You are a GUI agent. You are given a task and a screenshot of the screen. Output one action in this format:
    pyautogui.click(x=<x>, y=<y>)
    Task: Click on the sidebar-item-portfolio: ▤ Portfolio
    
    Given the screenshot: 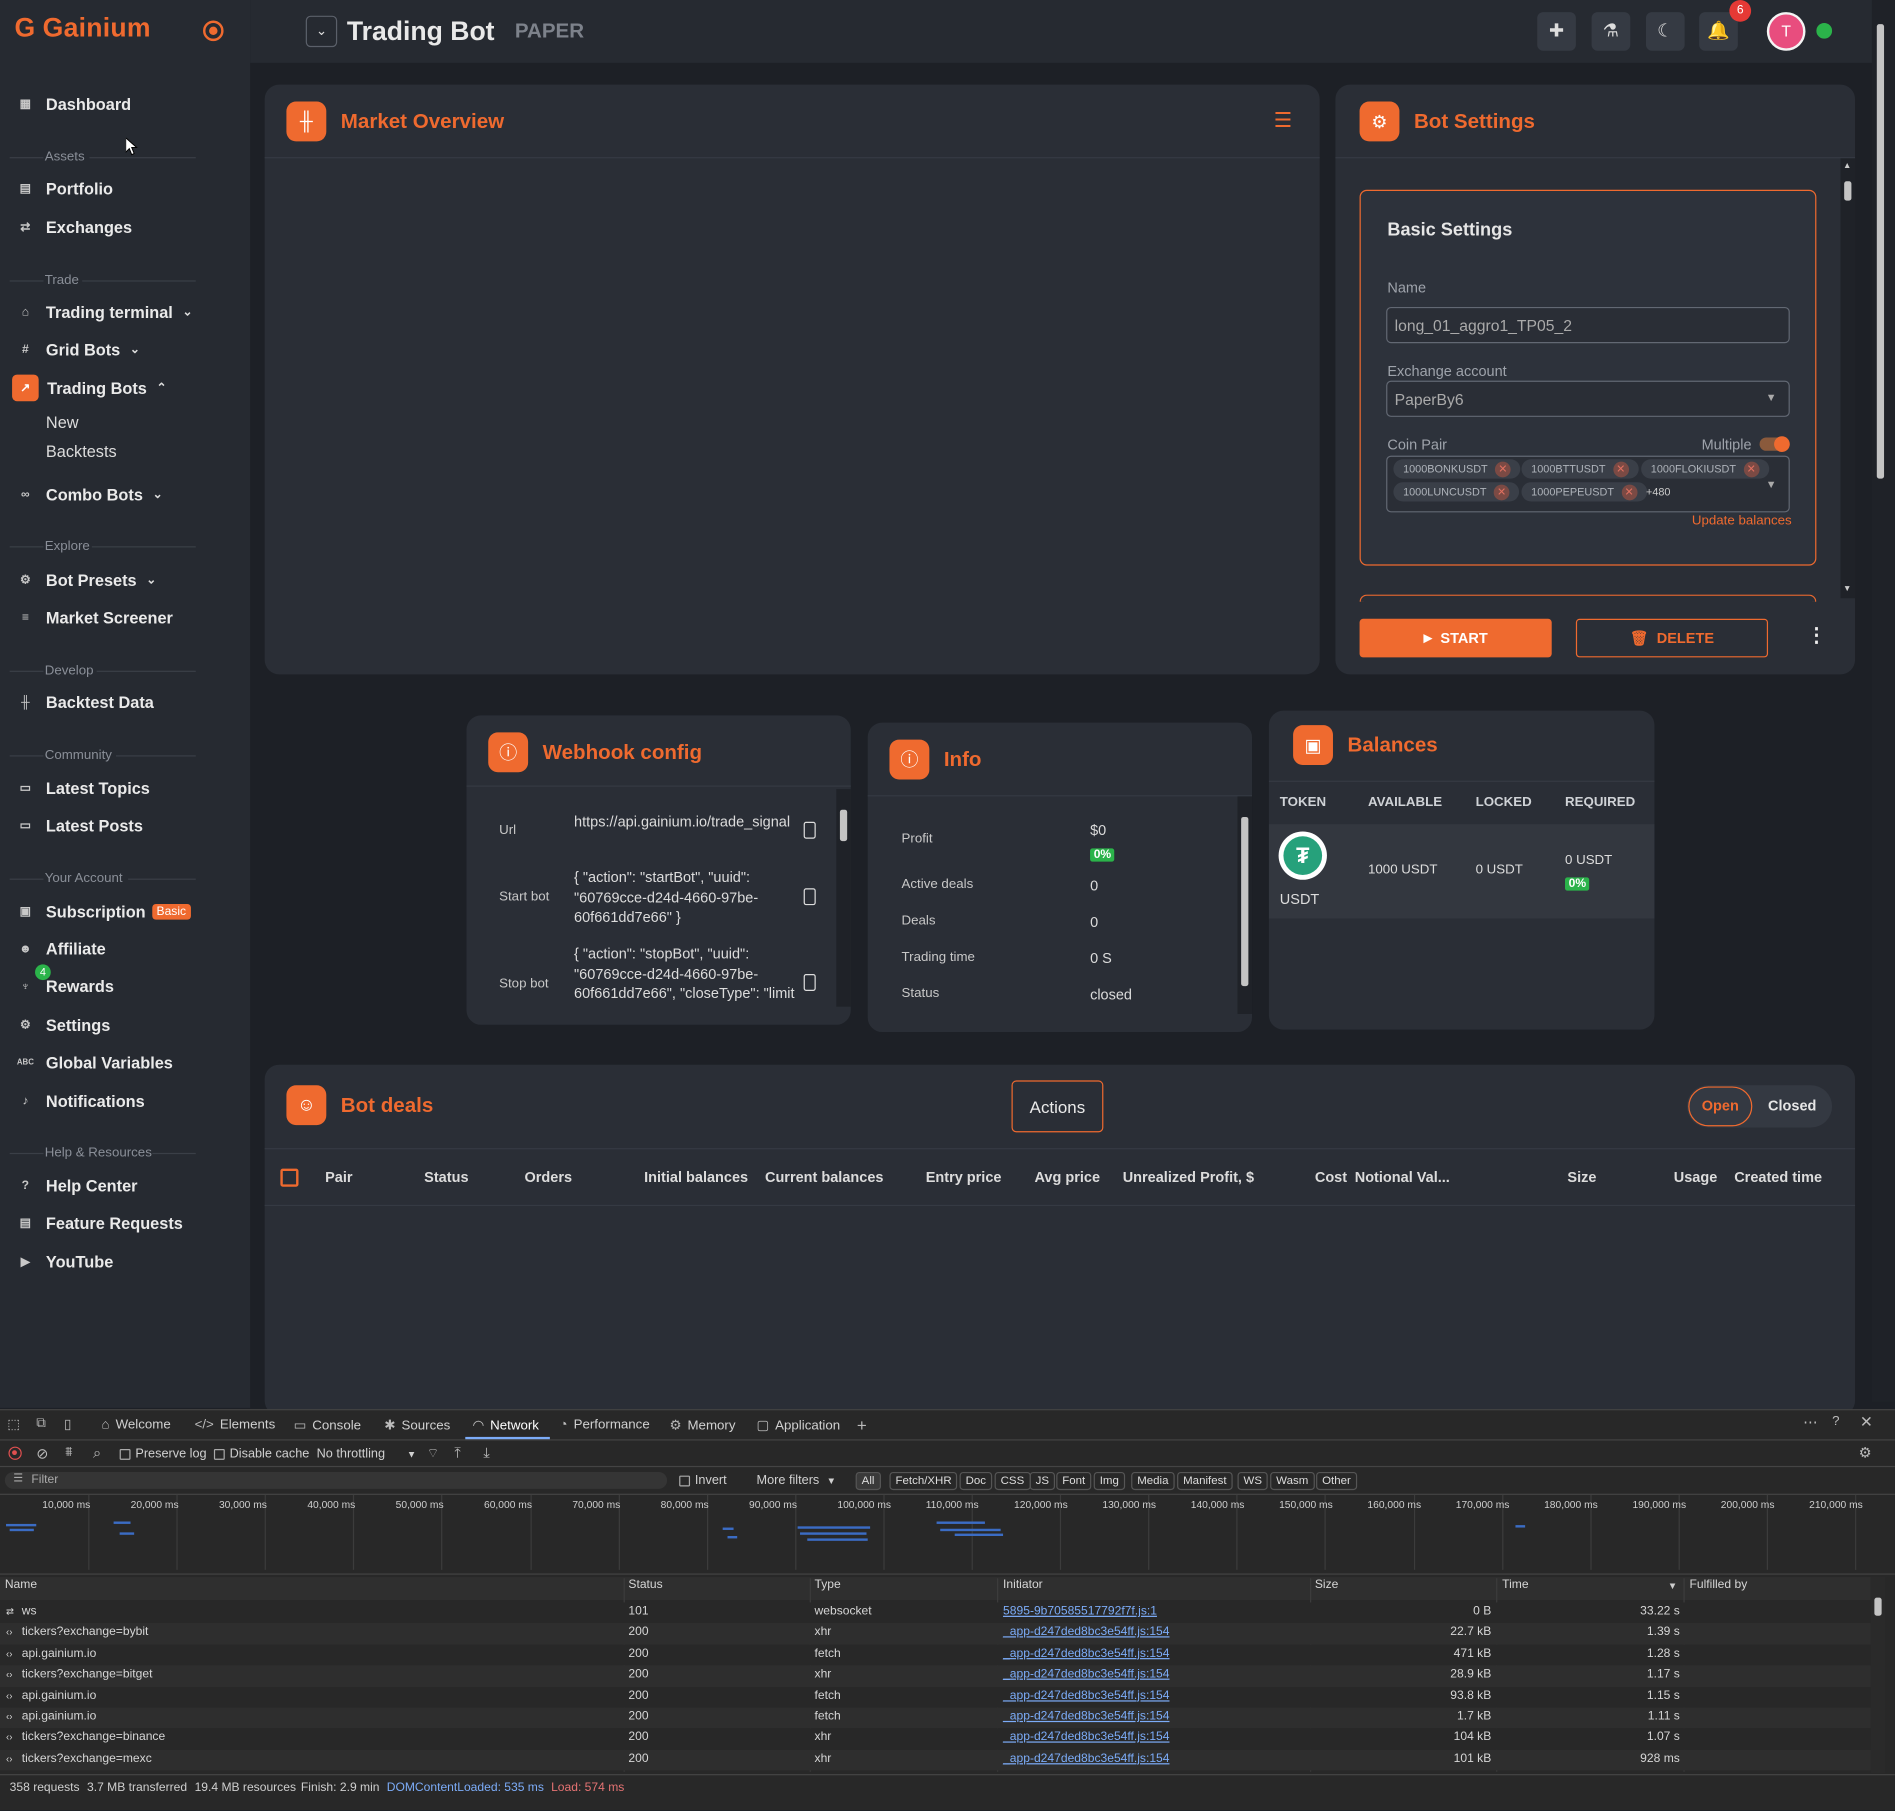 What is the action you would take?
    pyautogui.click(x=122, y=188)
    